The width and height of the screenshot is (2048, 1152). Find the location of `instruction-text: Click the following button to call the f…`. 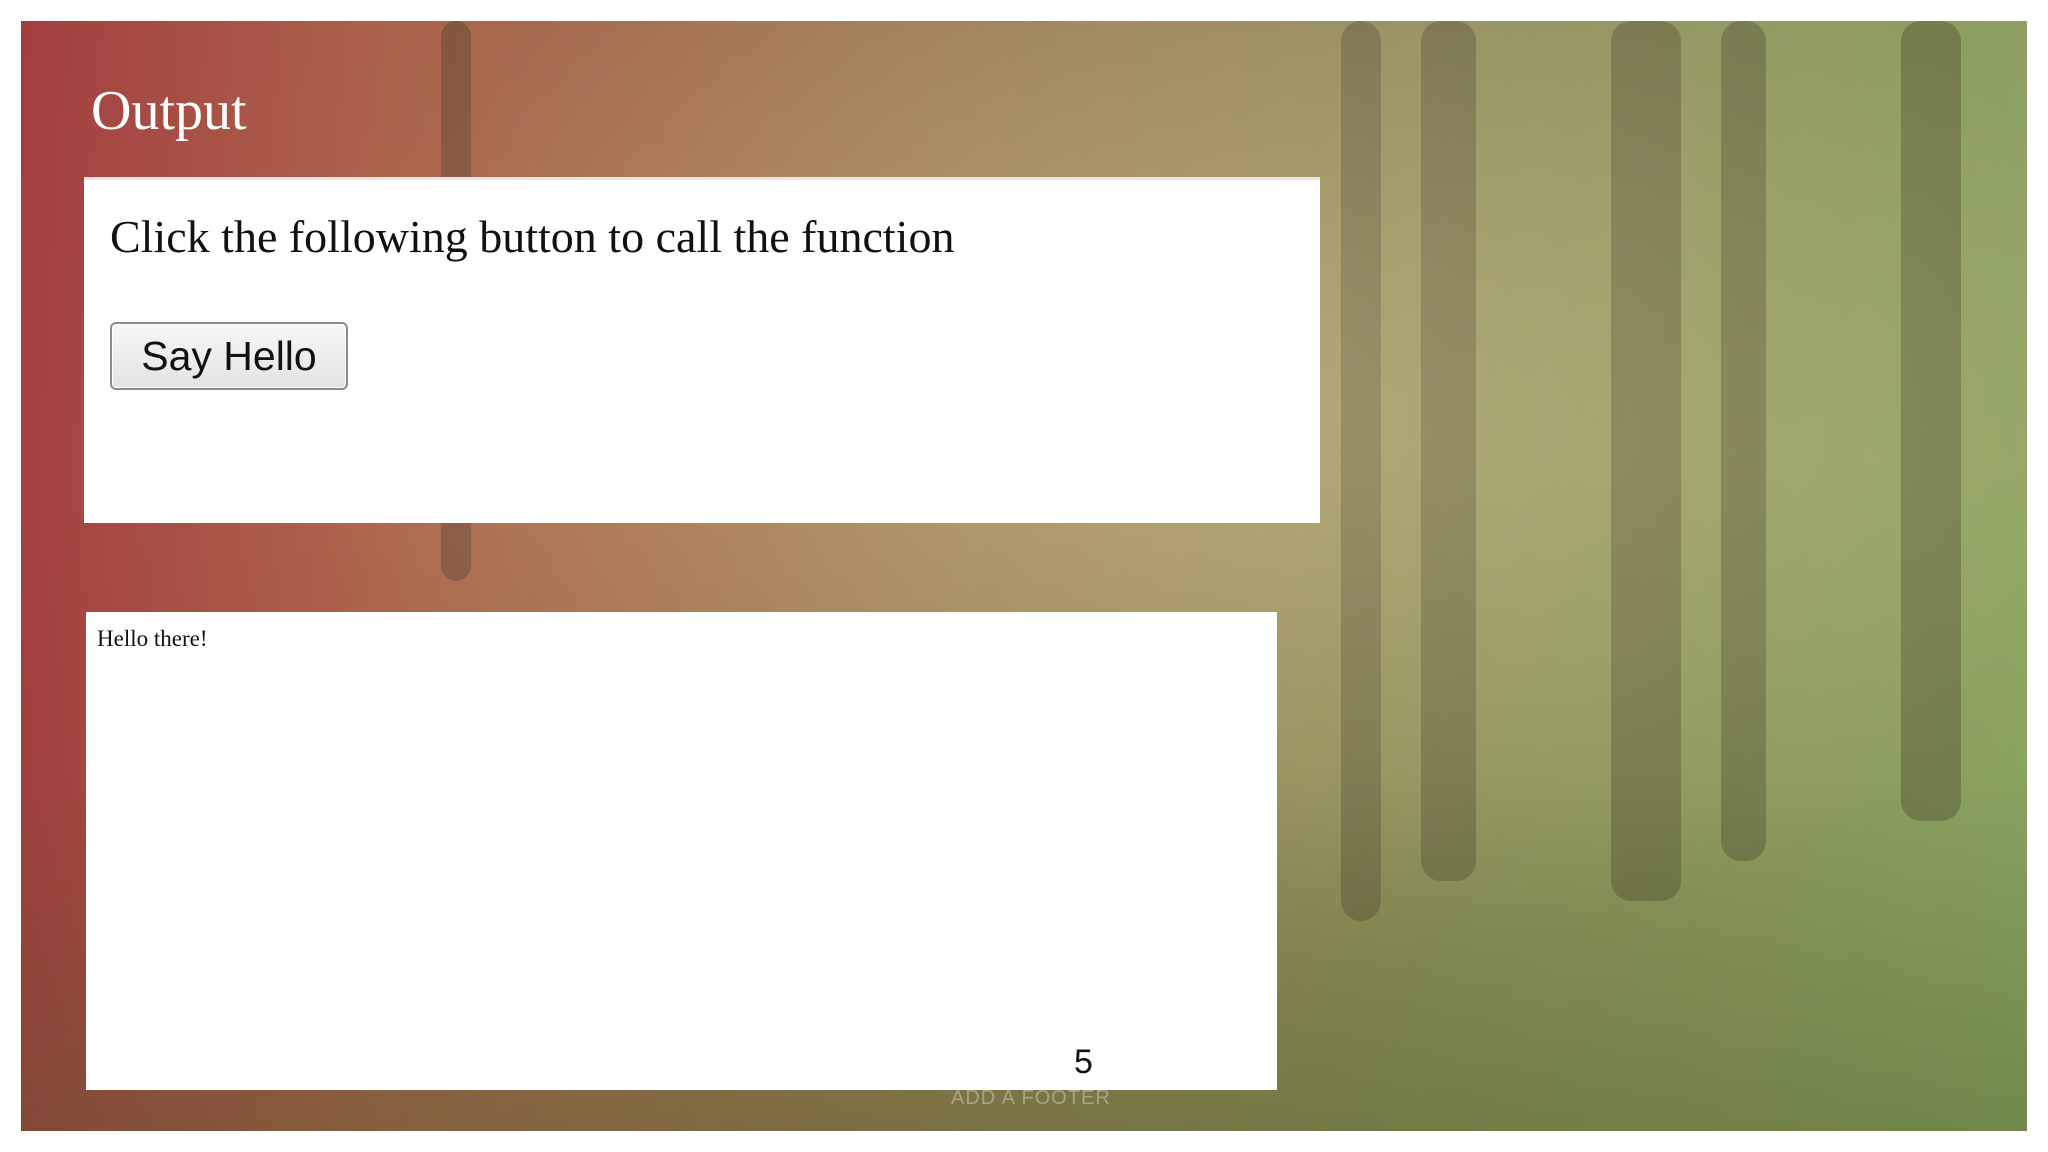

instruction-text: Click the following button to call the f… is located at coordinates (532, 236).